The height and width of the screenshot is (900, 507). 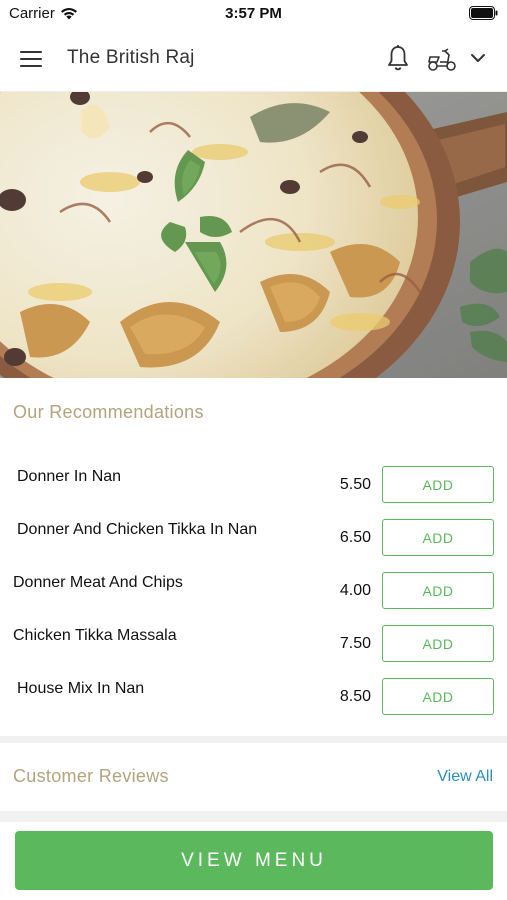 What do you see at coordinates (95, 635) in the screenshot?
I see `menu-item-name: Chicken Tikka Massala` at bounding box center [95, 635].